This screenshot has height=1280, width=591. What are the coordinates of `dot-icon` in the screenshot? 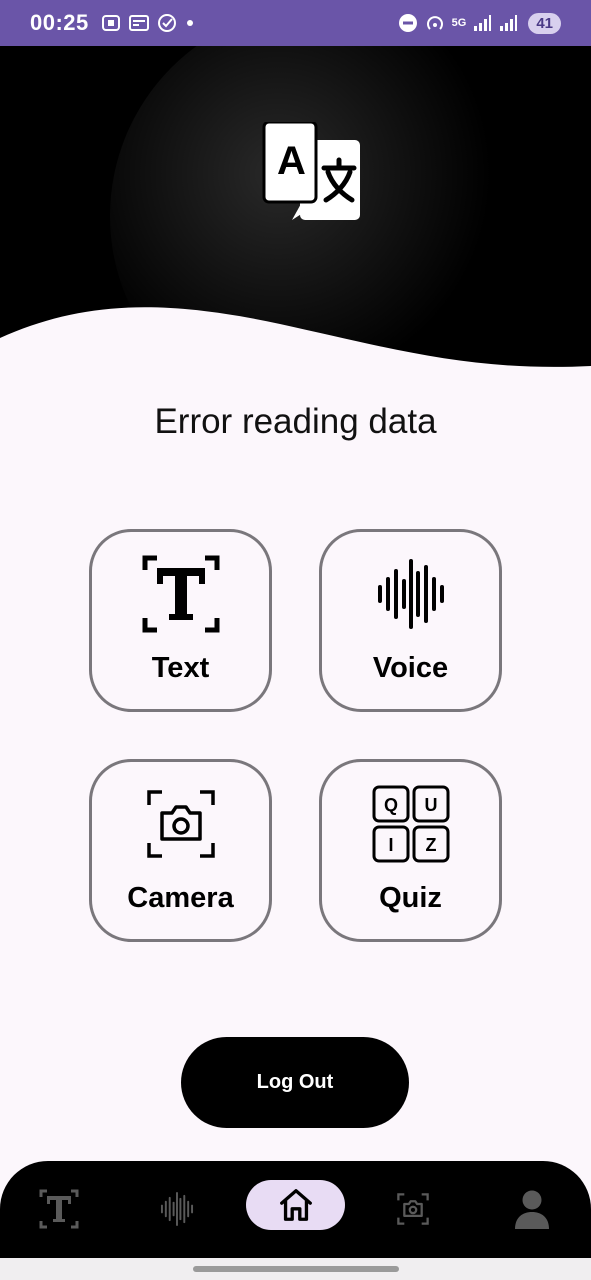 It's located at (189, 23).